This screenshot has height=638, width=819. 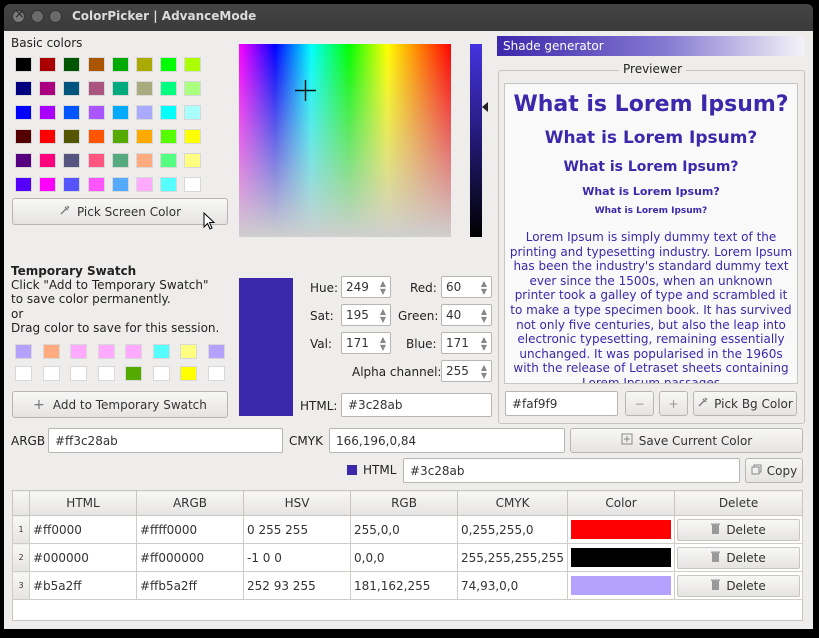 I want to click on shade-generator-bar: Shade generator, so click(x=650, y=46).